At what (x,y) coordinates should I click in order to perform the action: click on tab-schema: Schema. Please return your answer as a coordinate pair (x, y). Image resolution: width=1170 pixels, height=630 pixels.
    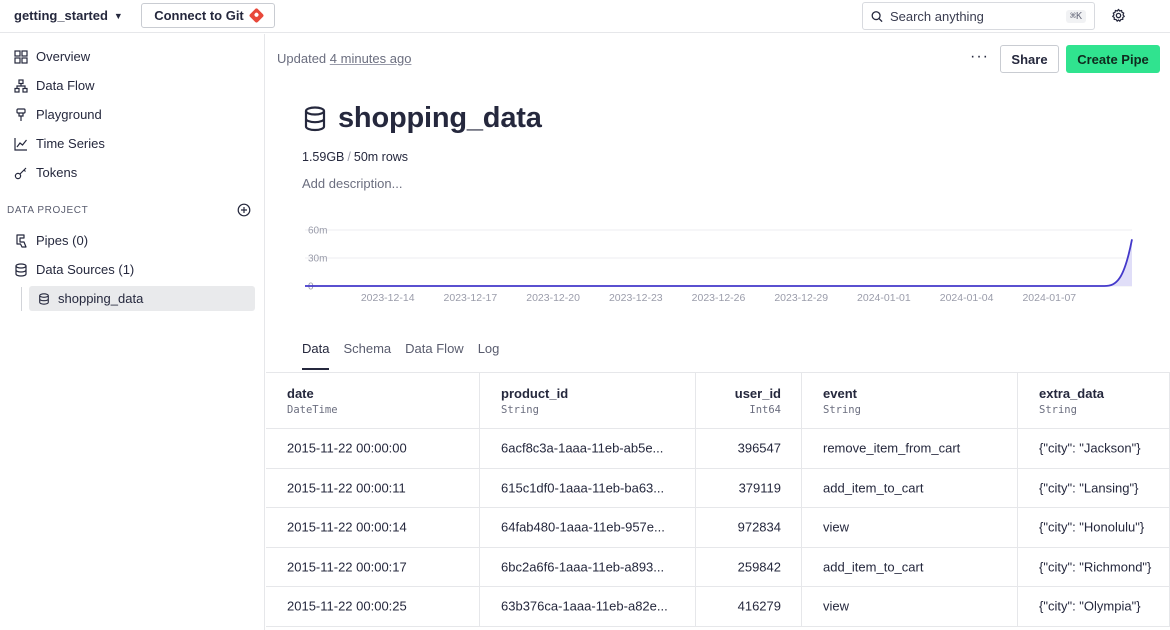
    Looking at the image, I should click on (367, 355).